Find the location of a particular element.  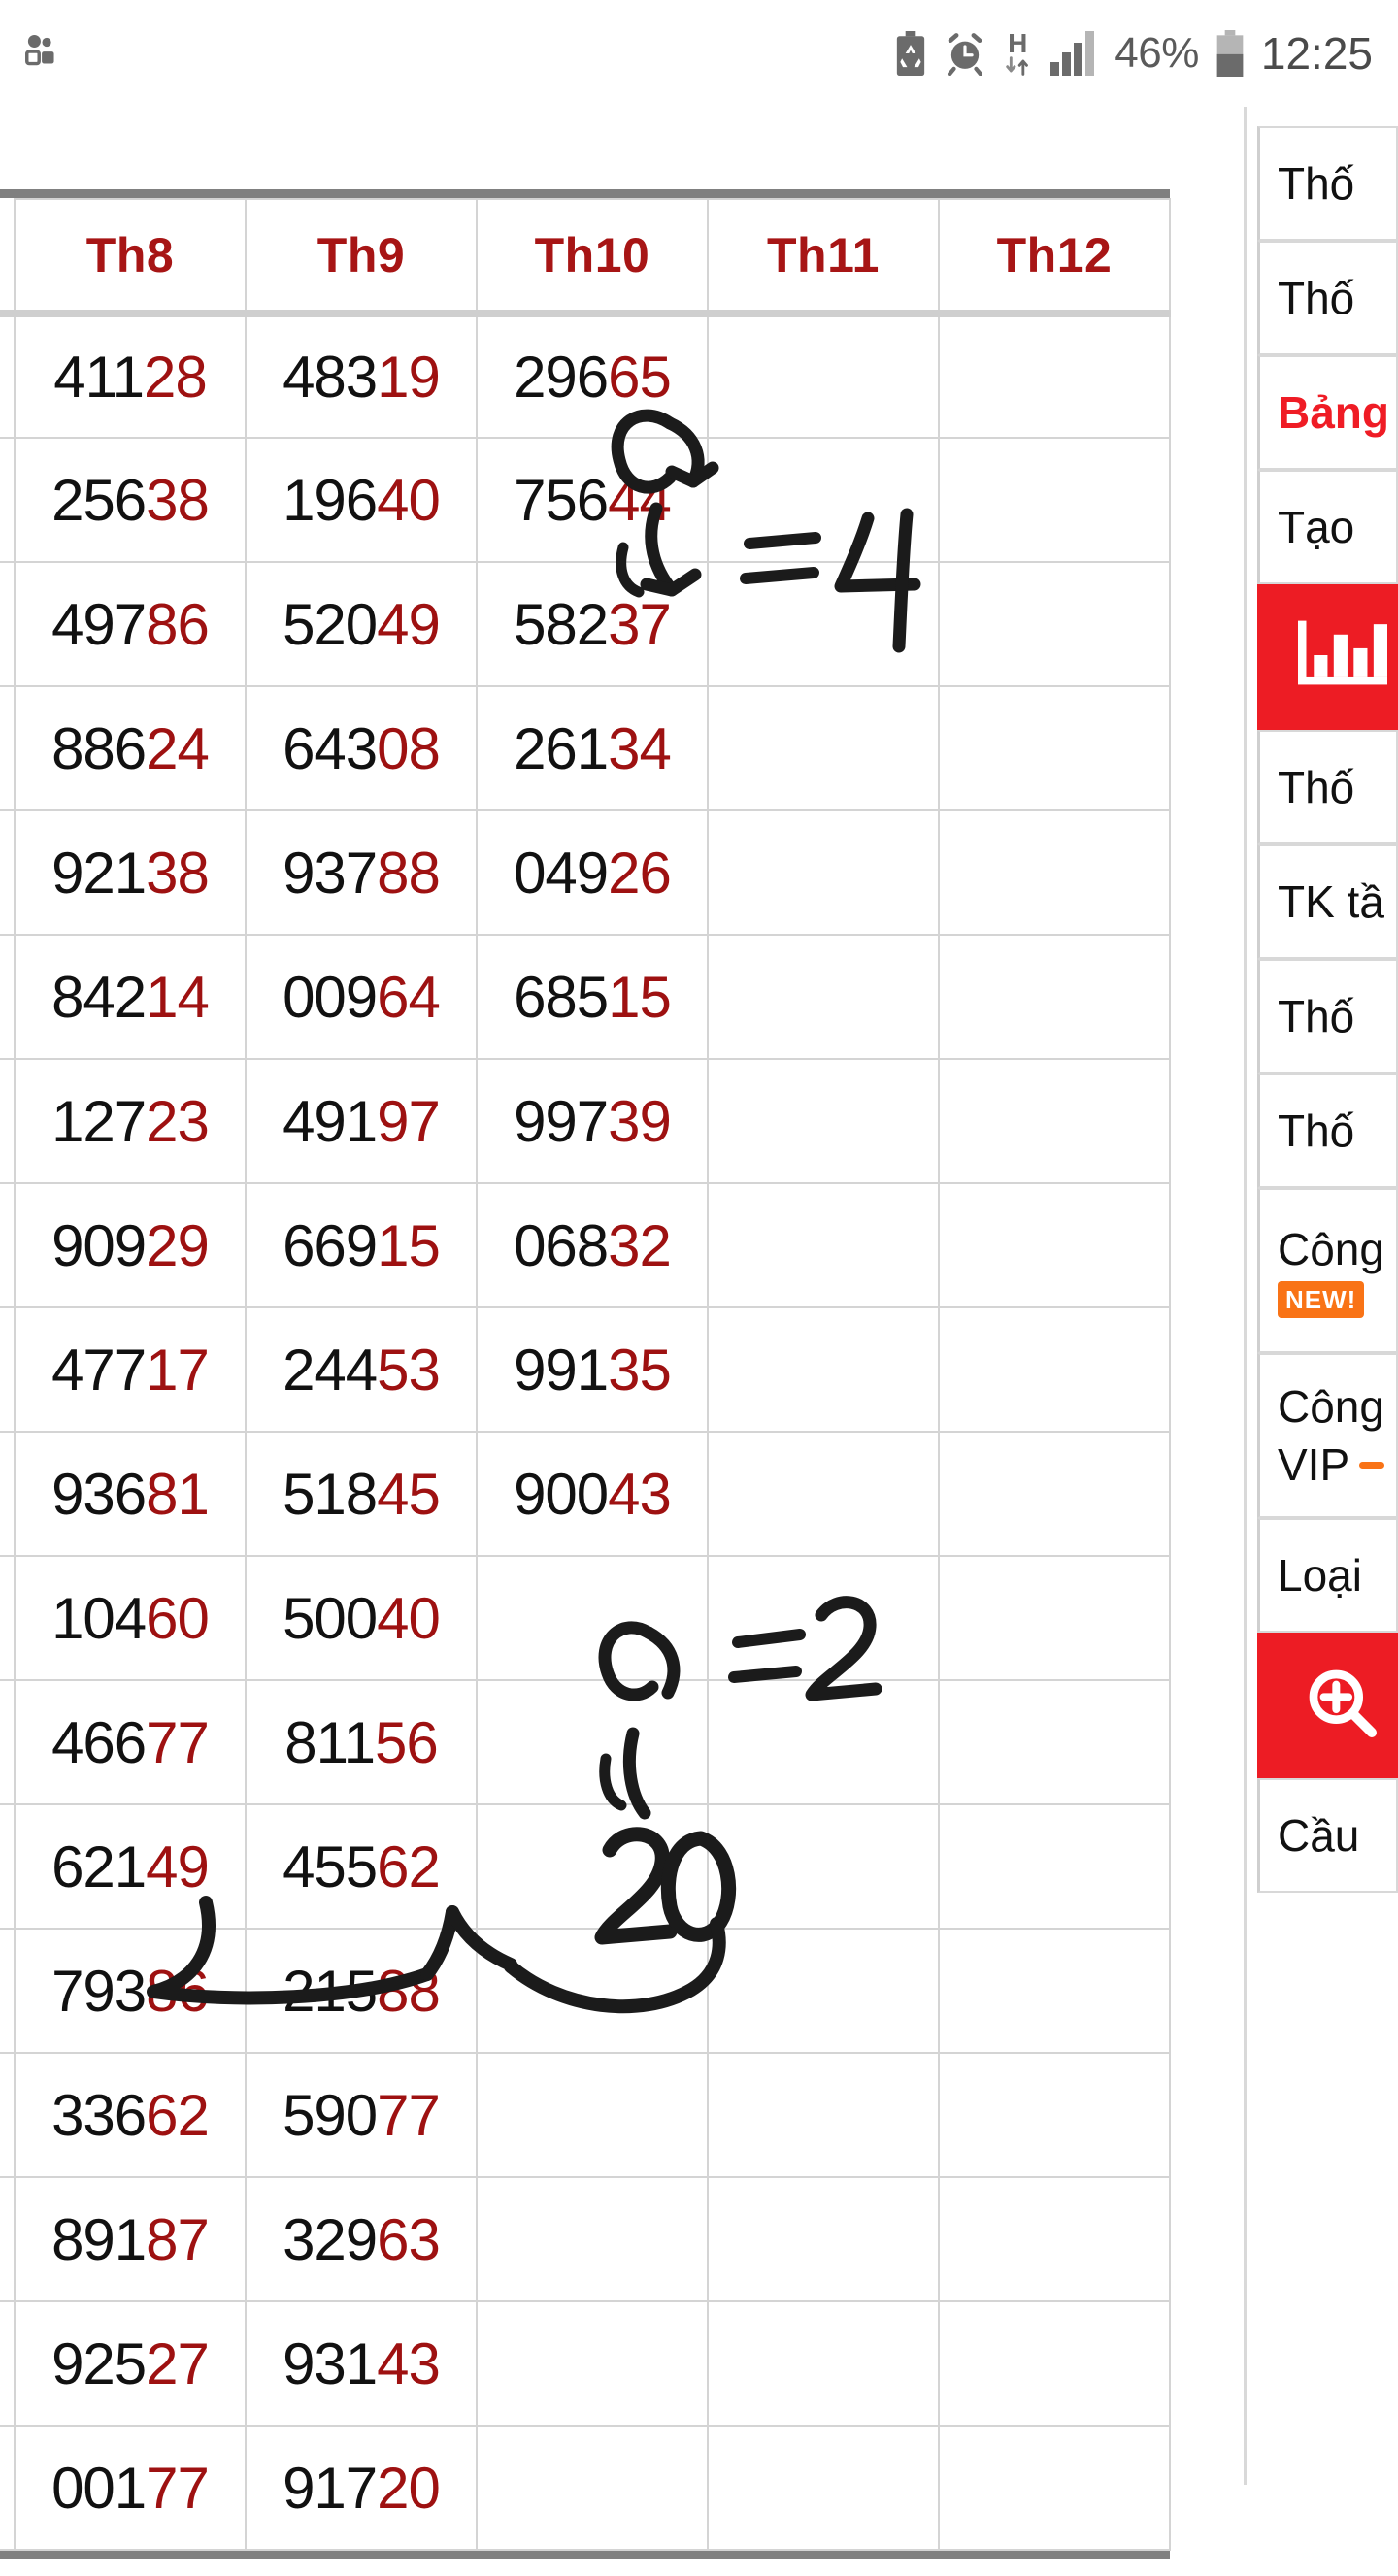

table-cell: 24453 is located at coordinates (361, 1369).